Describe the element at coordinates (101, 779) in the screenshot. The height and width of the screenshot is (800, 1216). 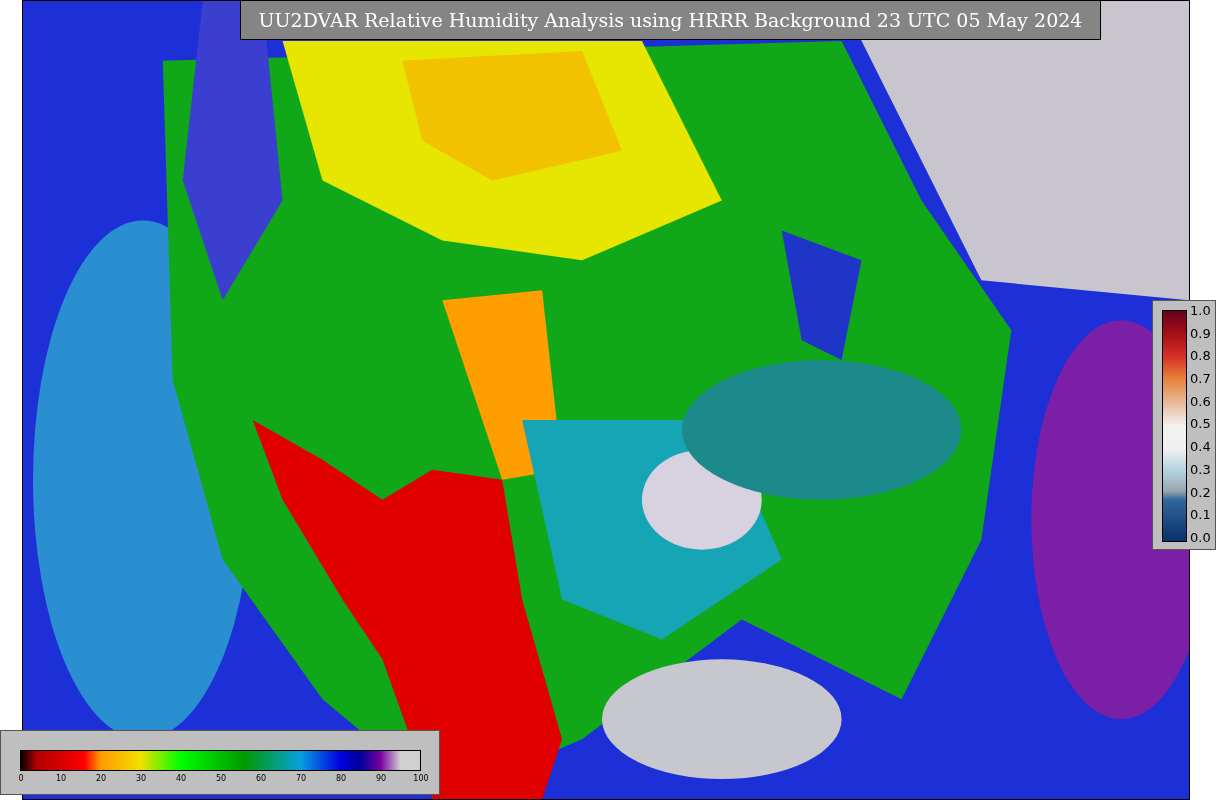
I see `colorbar-tick-label: 20` at that location.